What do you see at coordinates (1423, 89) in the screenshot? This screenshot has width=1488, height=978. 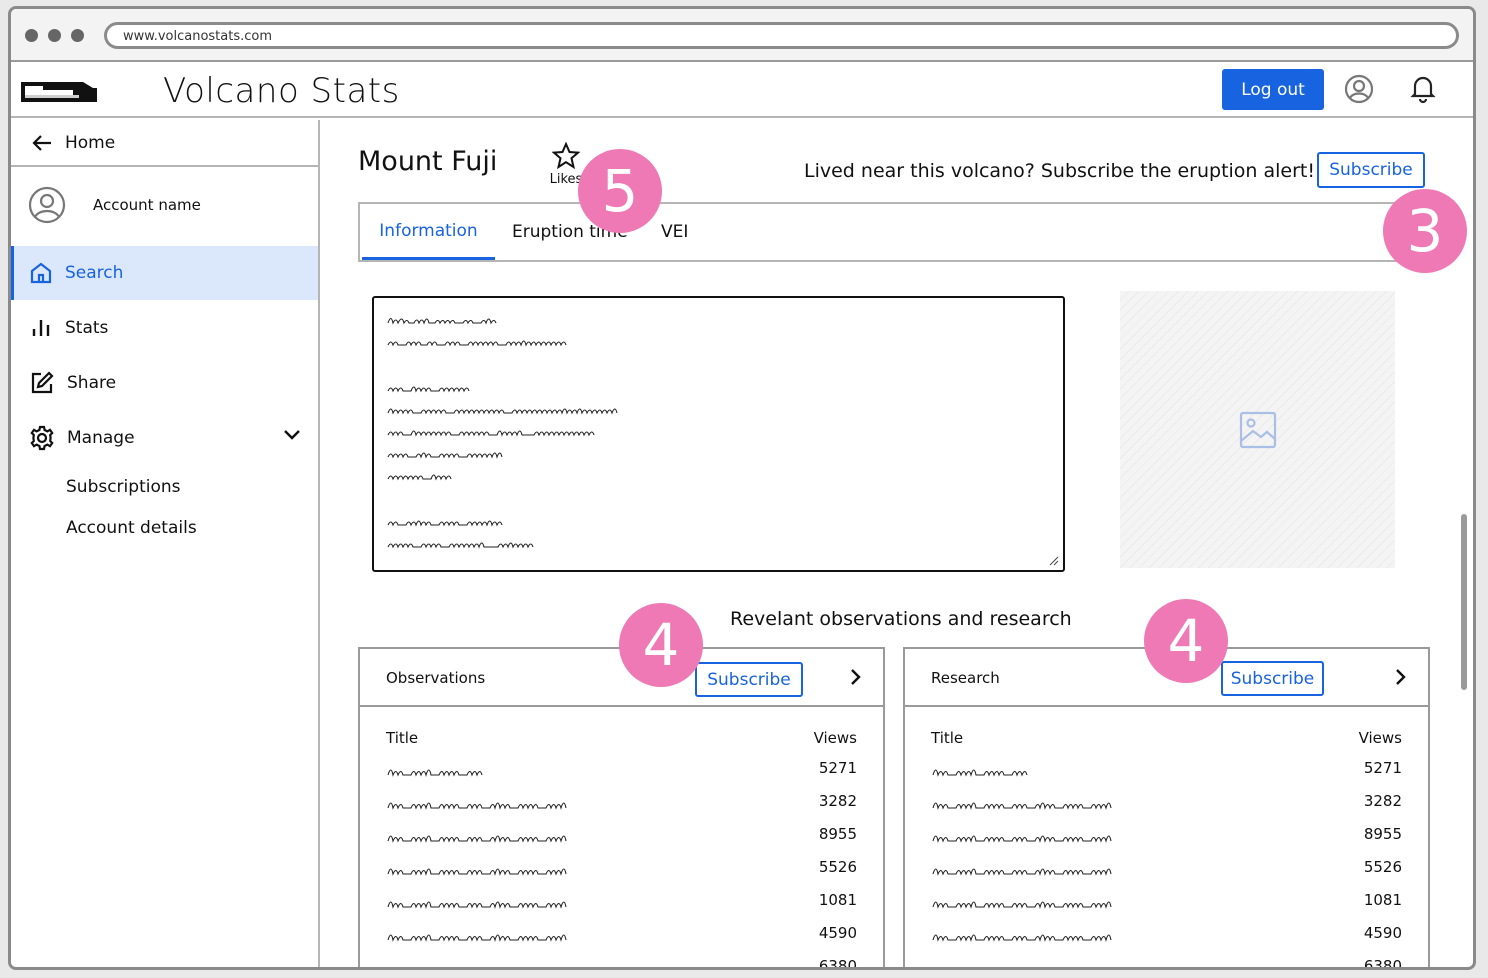 I see `bell-icon` at bounding box center [1423, 89].